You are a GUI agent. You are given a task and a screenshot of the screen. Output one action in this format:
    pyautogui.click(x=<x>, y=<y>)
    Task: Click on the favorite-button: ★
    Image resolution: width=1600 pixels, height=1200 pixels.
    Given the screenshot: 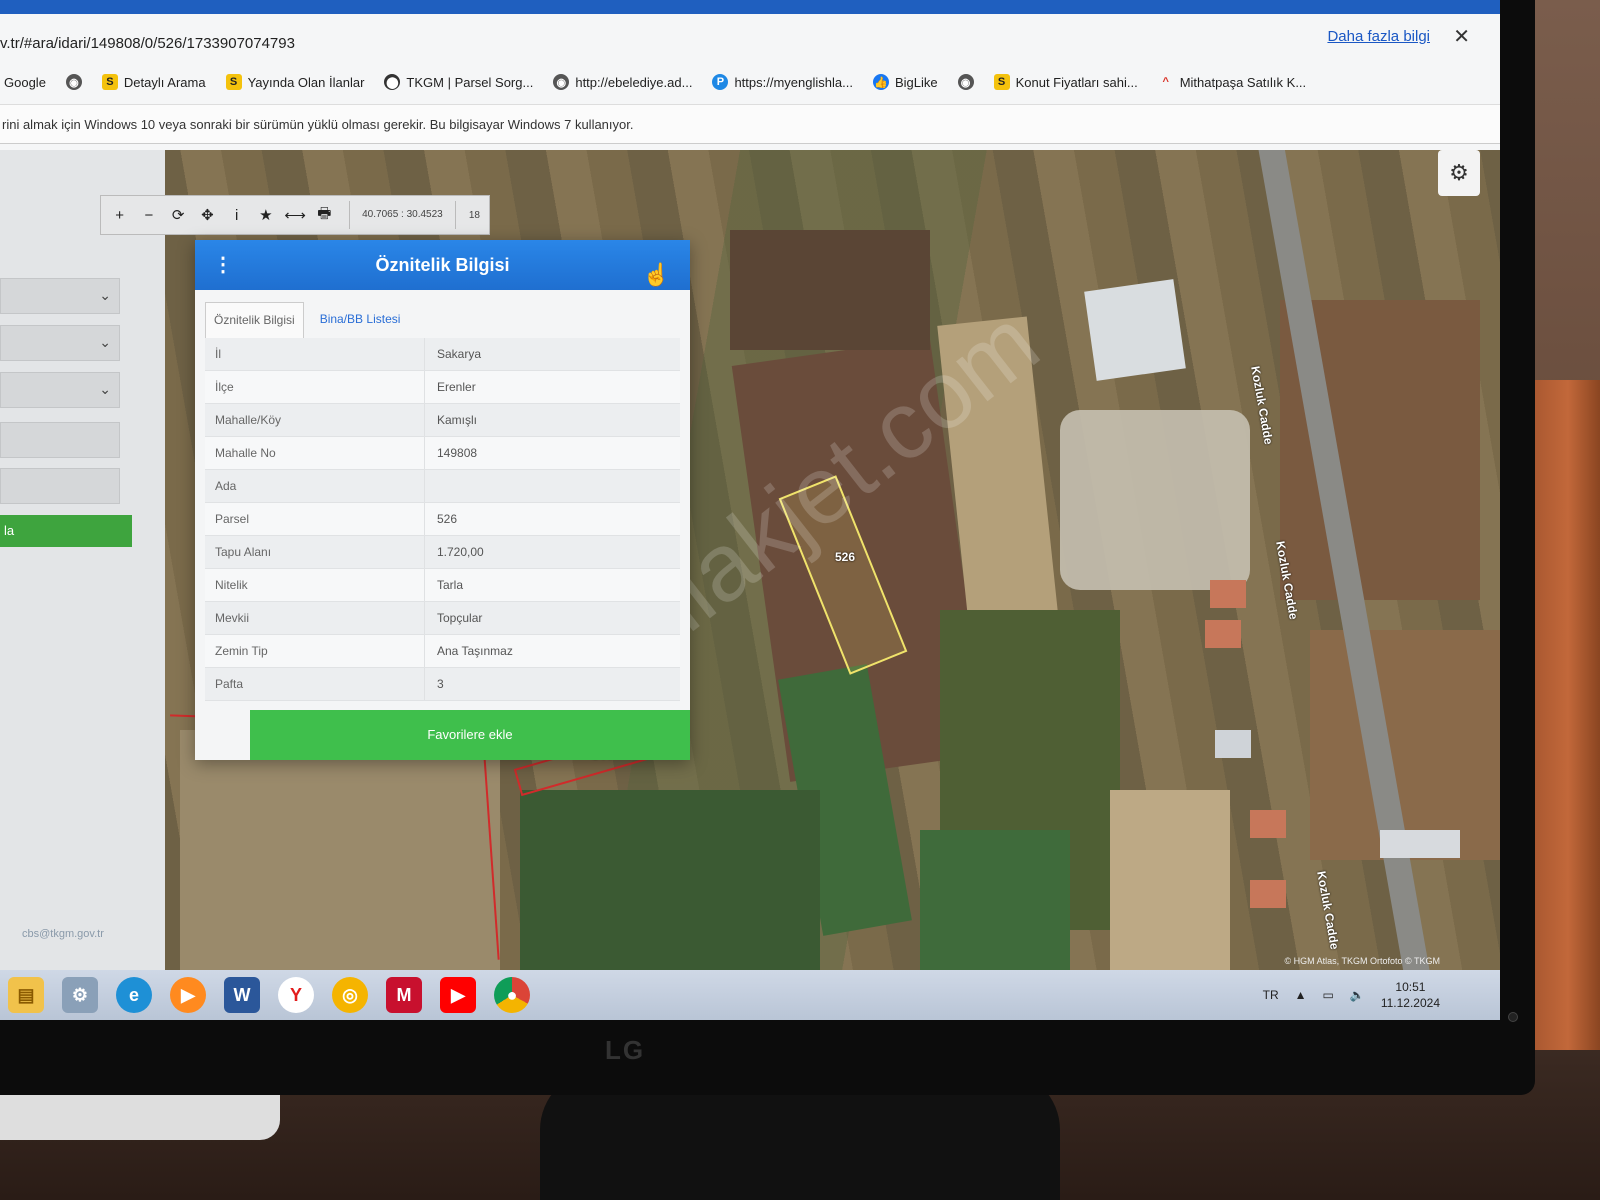 What is the action you would take?
    pyautogui.click(x=265, y=215)
    